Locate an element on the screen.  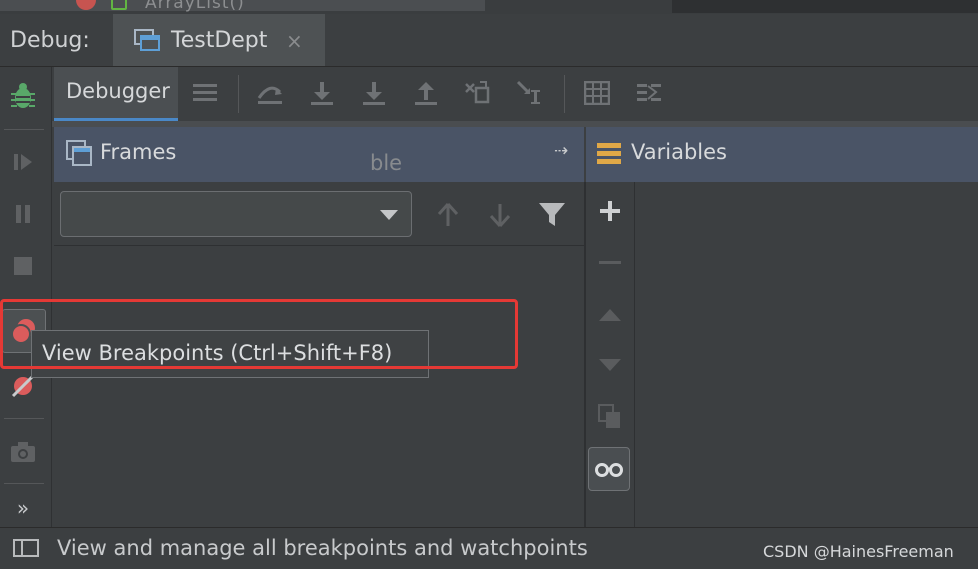
copy-icon is located at coordinates (610, 417).